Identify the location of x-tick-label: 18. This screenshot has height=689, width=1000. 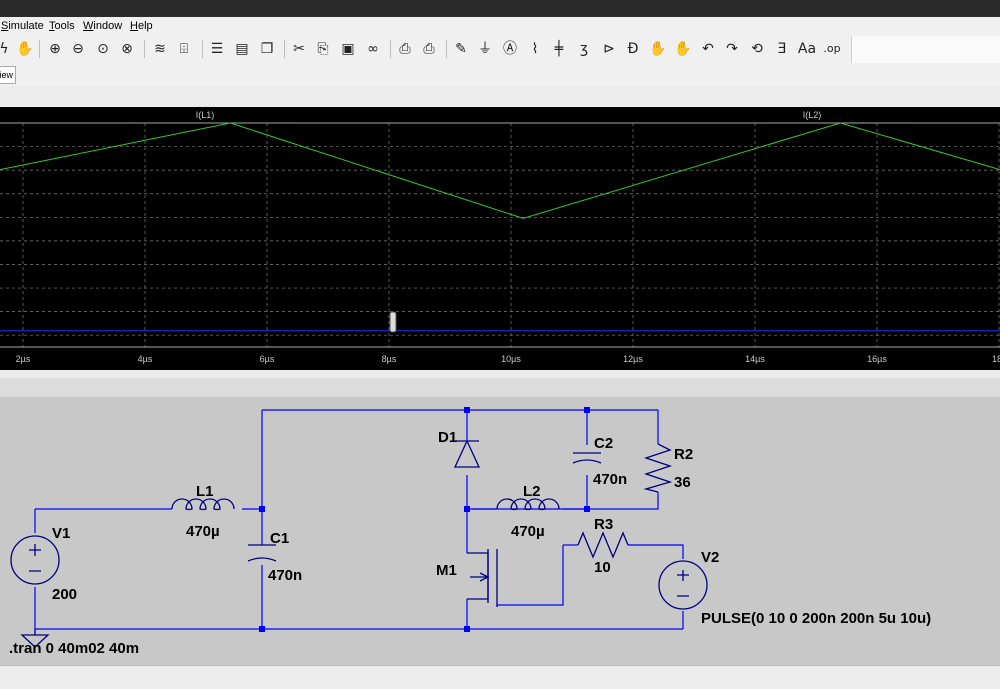
(996, 359).